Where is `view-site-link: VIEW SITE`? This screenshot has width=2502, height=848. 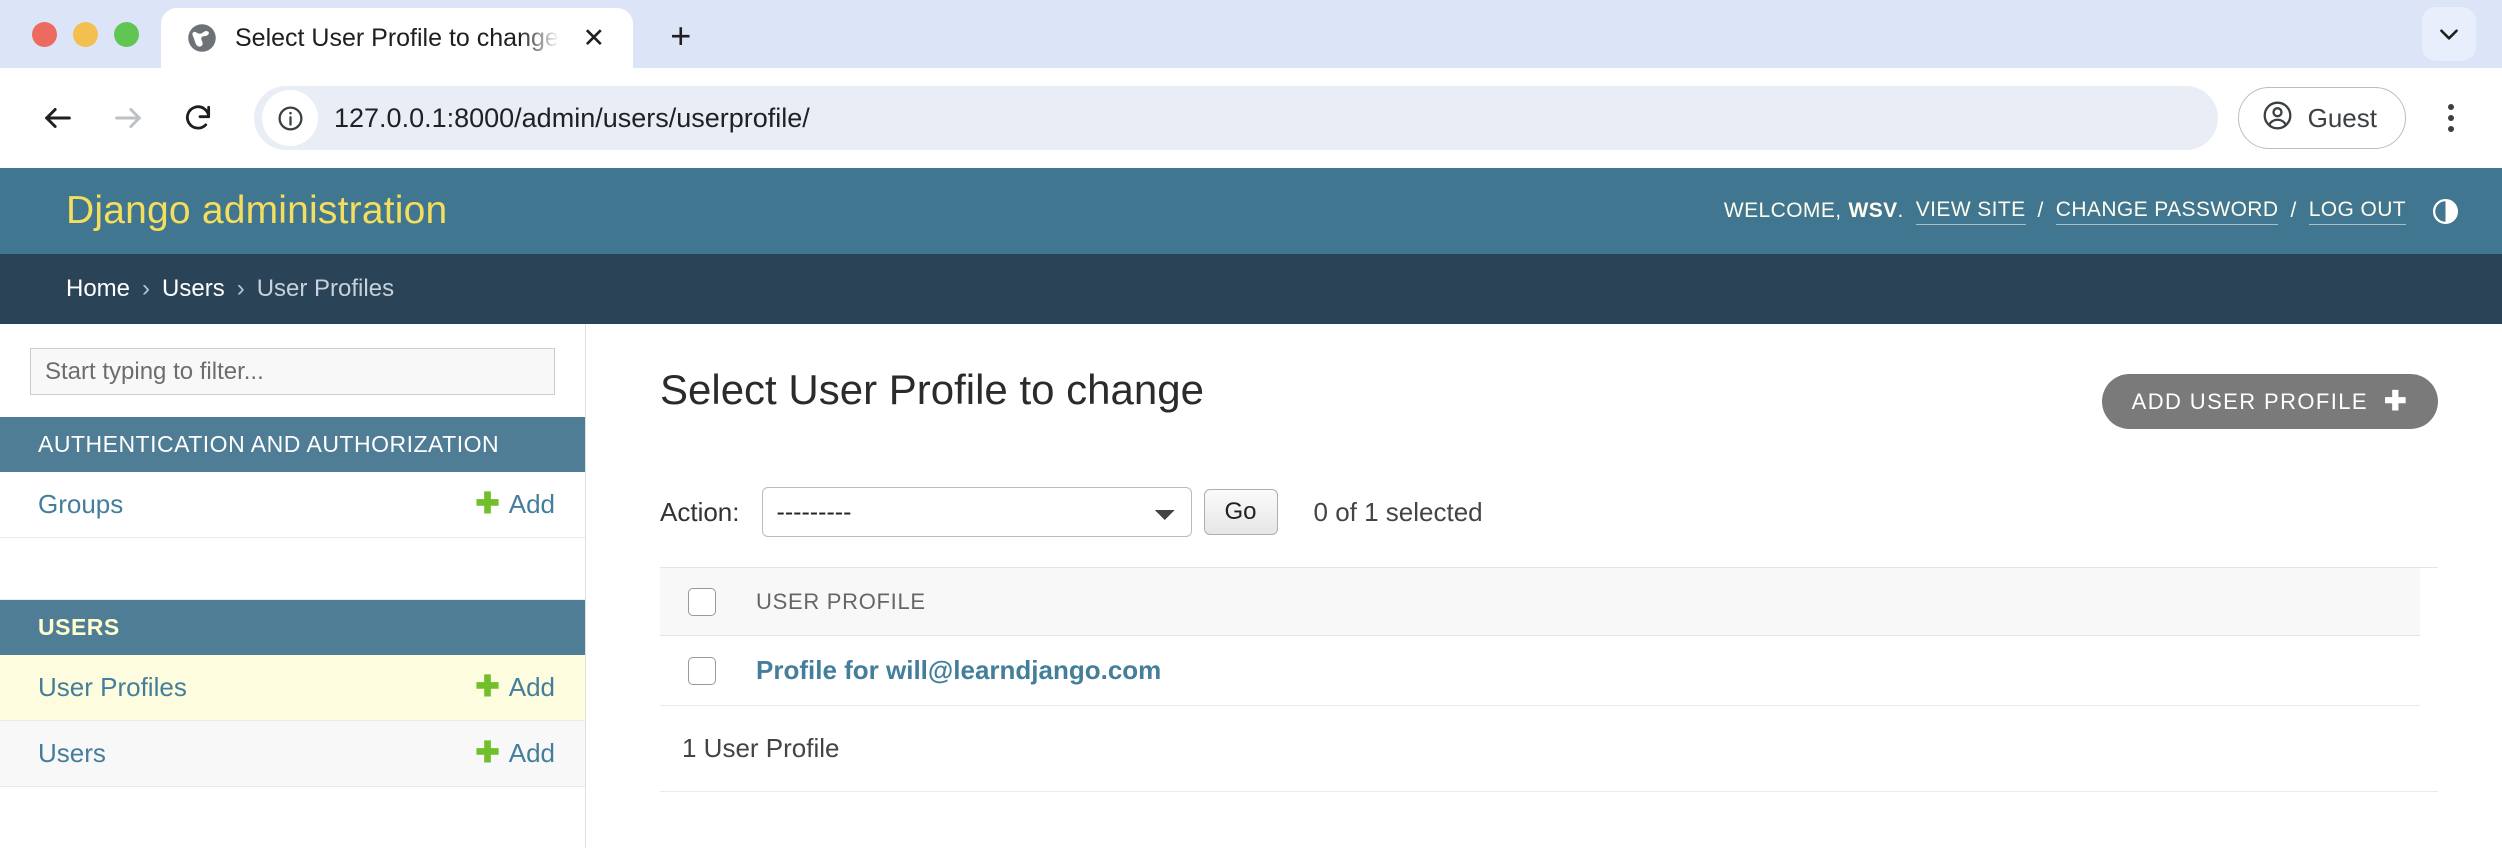
view-site-link: VIEW SITE is located at coordinates (1970, 211).